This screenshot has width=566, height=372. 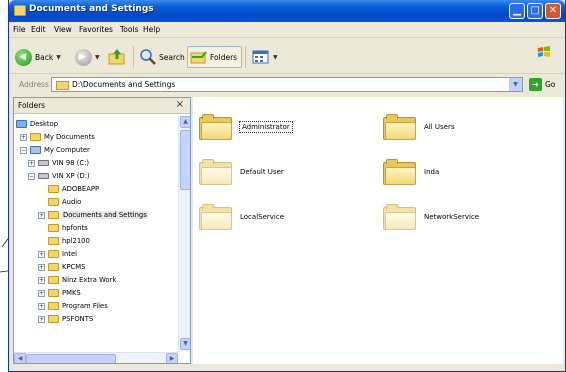 What do you see at coordinates (38, 57) in the screenshot?
I see `back-button: ◀ Back ▼` at bounding box center [38, 57].